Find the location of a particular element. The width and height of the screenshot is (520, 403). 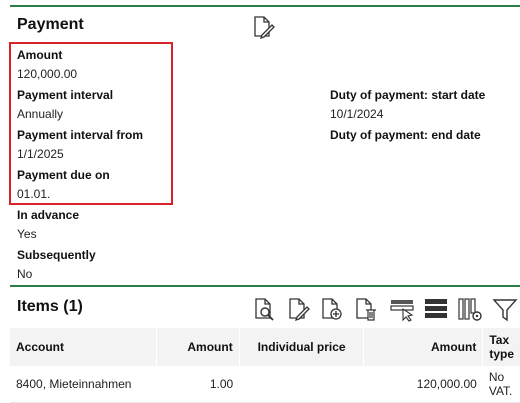

payment-section-divider is located at coordinates (265, 6).